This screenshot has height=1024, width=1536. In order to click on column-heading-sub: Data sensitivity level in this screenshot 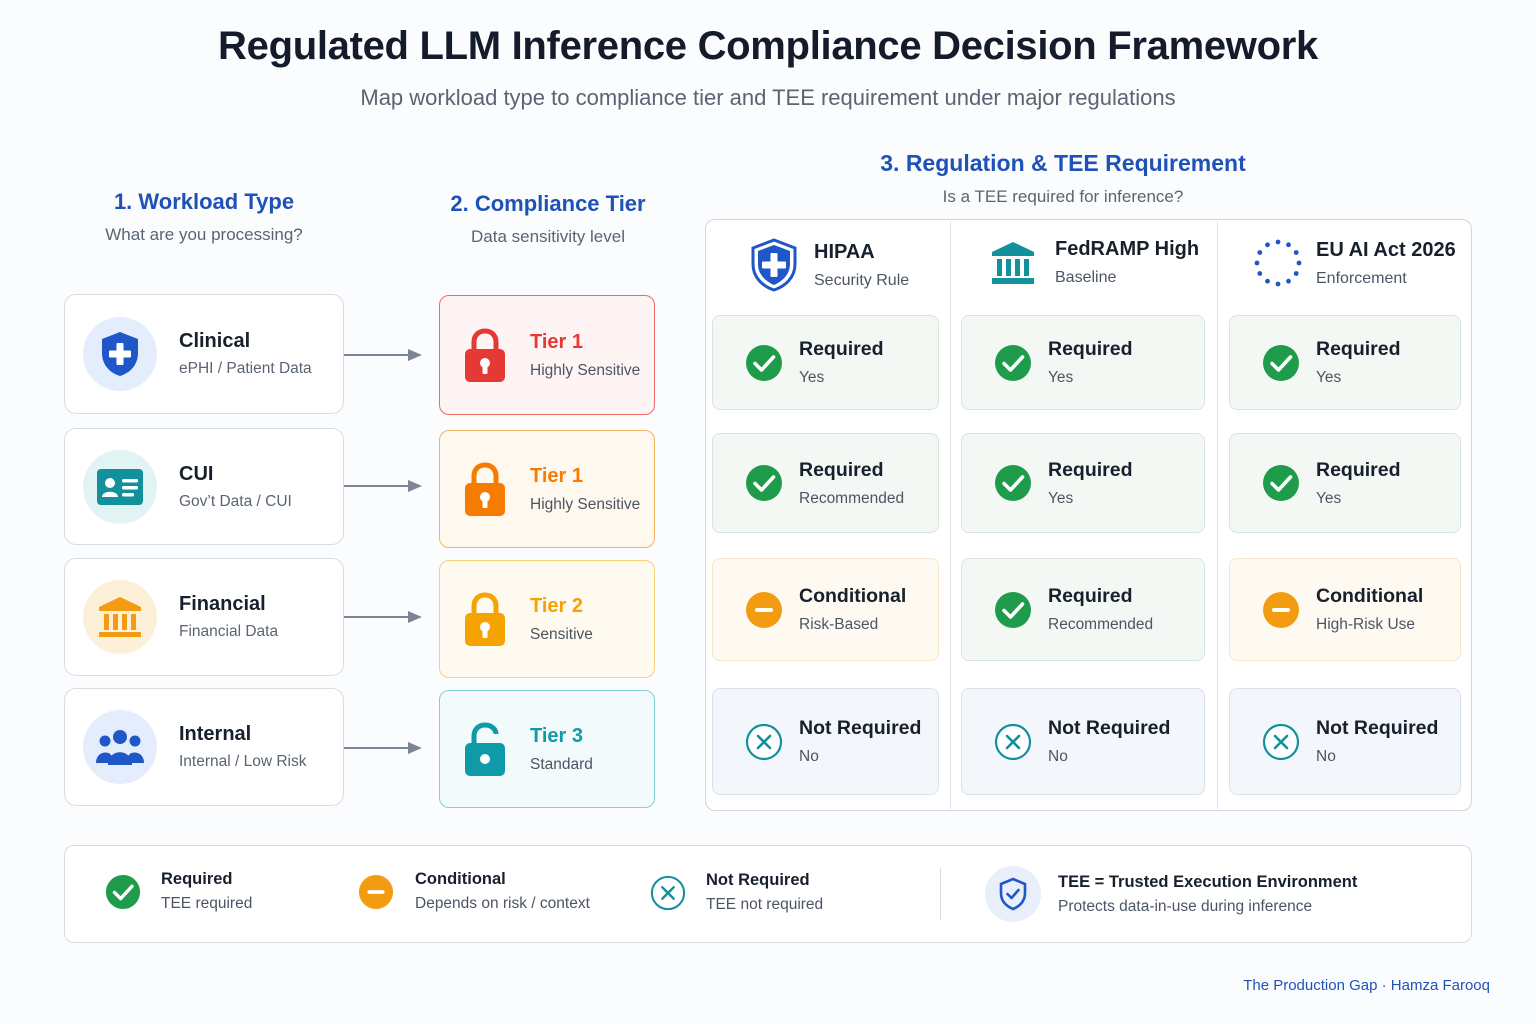, I will do `click(547, 236)`.